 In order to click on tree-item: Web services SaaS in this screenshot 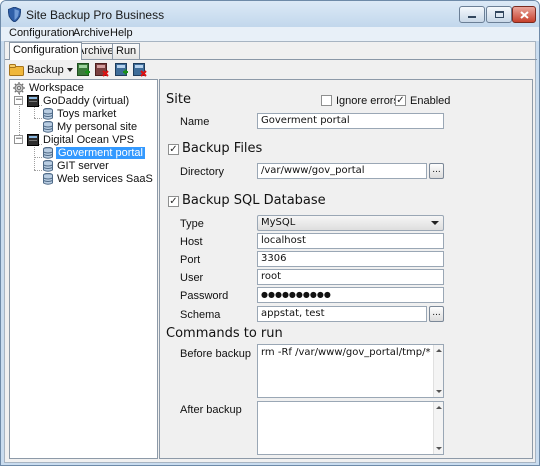, I will do `click(98, 178)`.